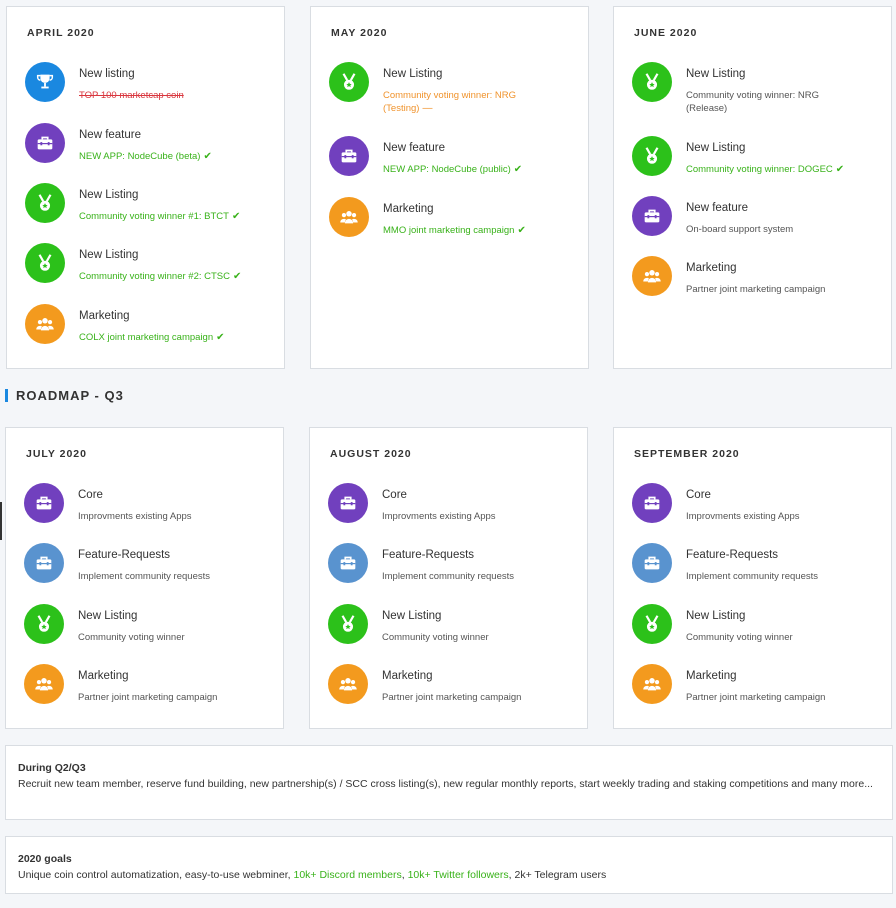 This screenshot has width=896, height=908. Describe the element at coordinates (371, 454) in the screenshot. I see `month-title: AUGUST 2020` at that location.